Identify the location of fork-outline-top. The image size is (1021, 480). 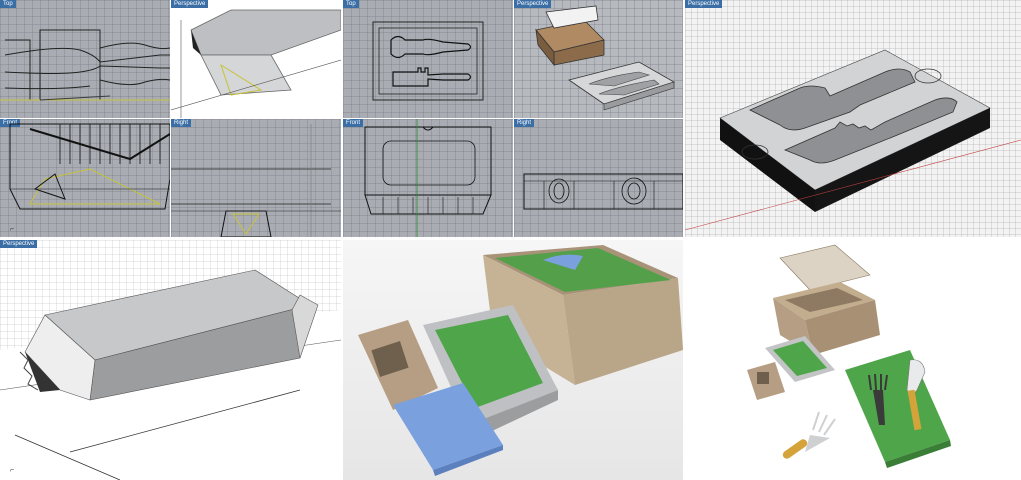
(85, 65).